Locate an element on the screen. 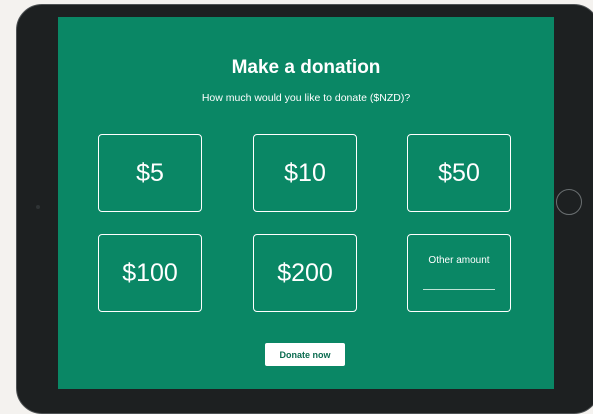 The width and height of the screenshot is (593, 414). amount-option-10: $10 is located at coordinates (305, 173).